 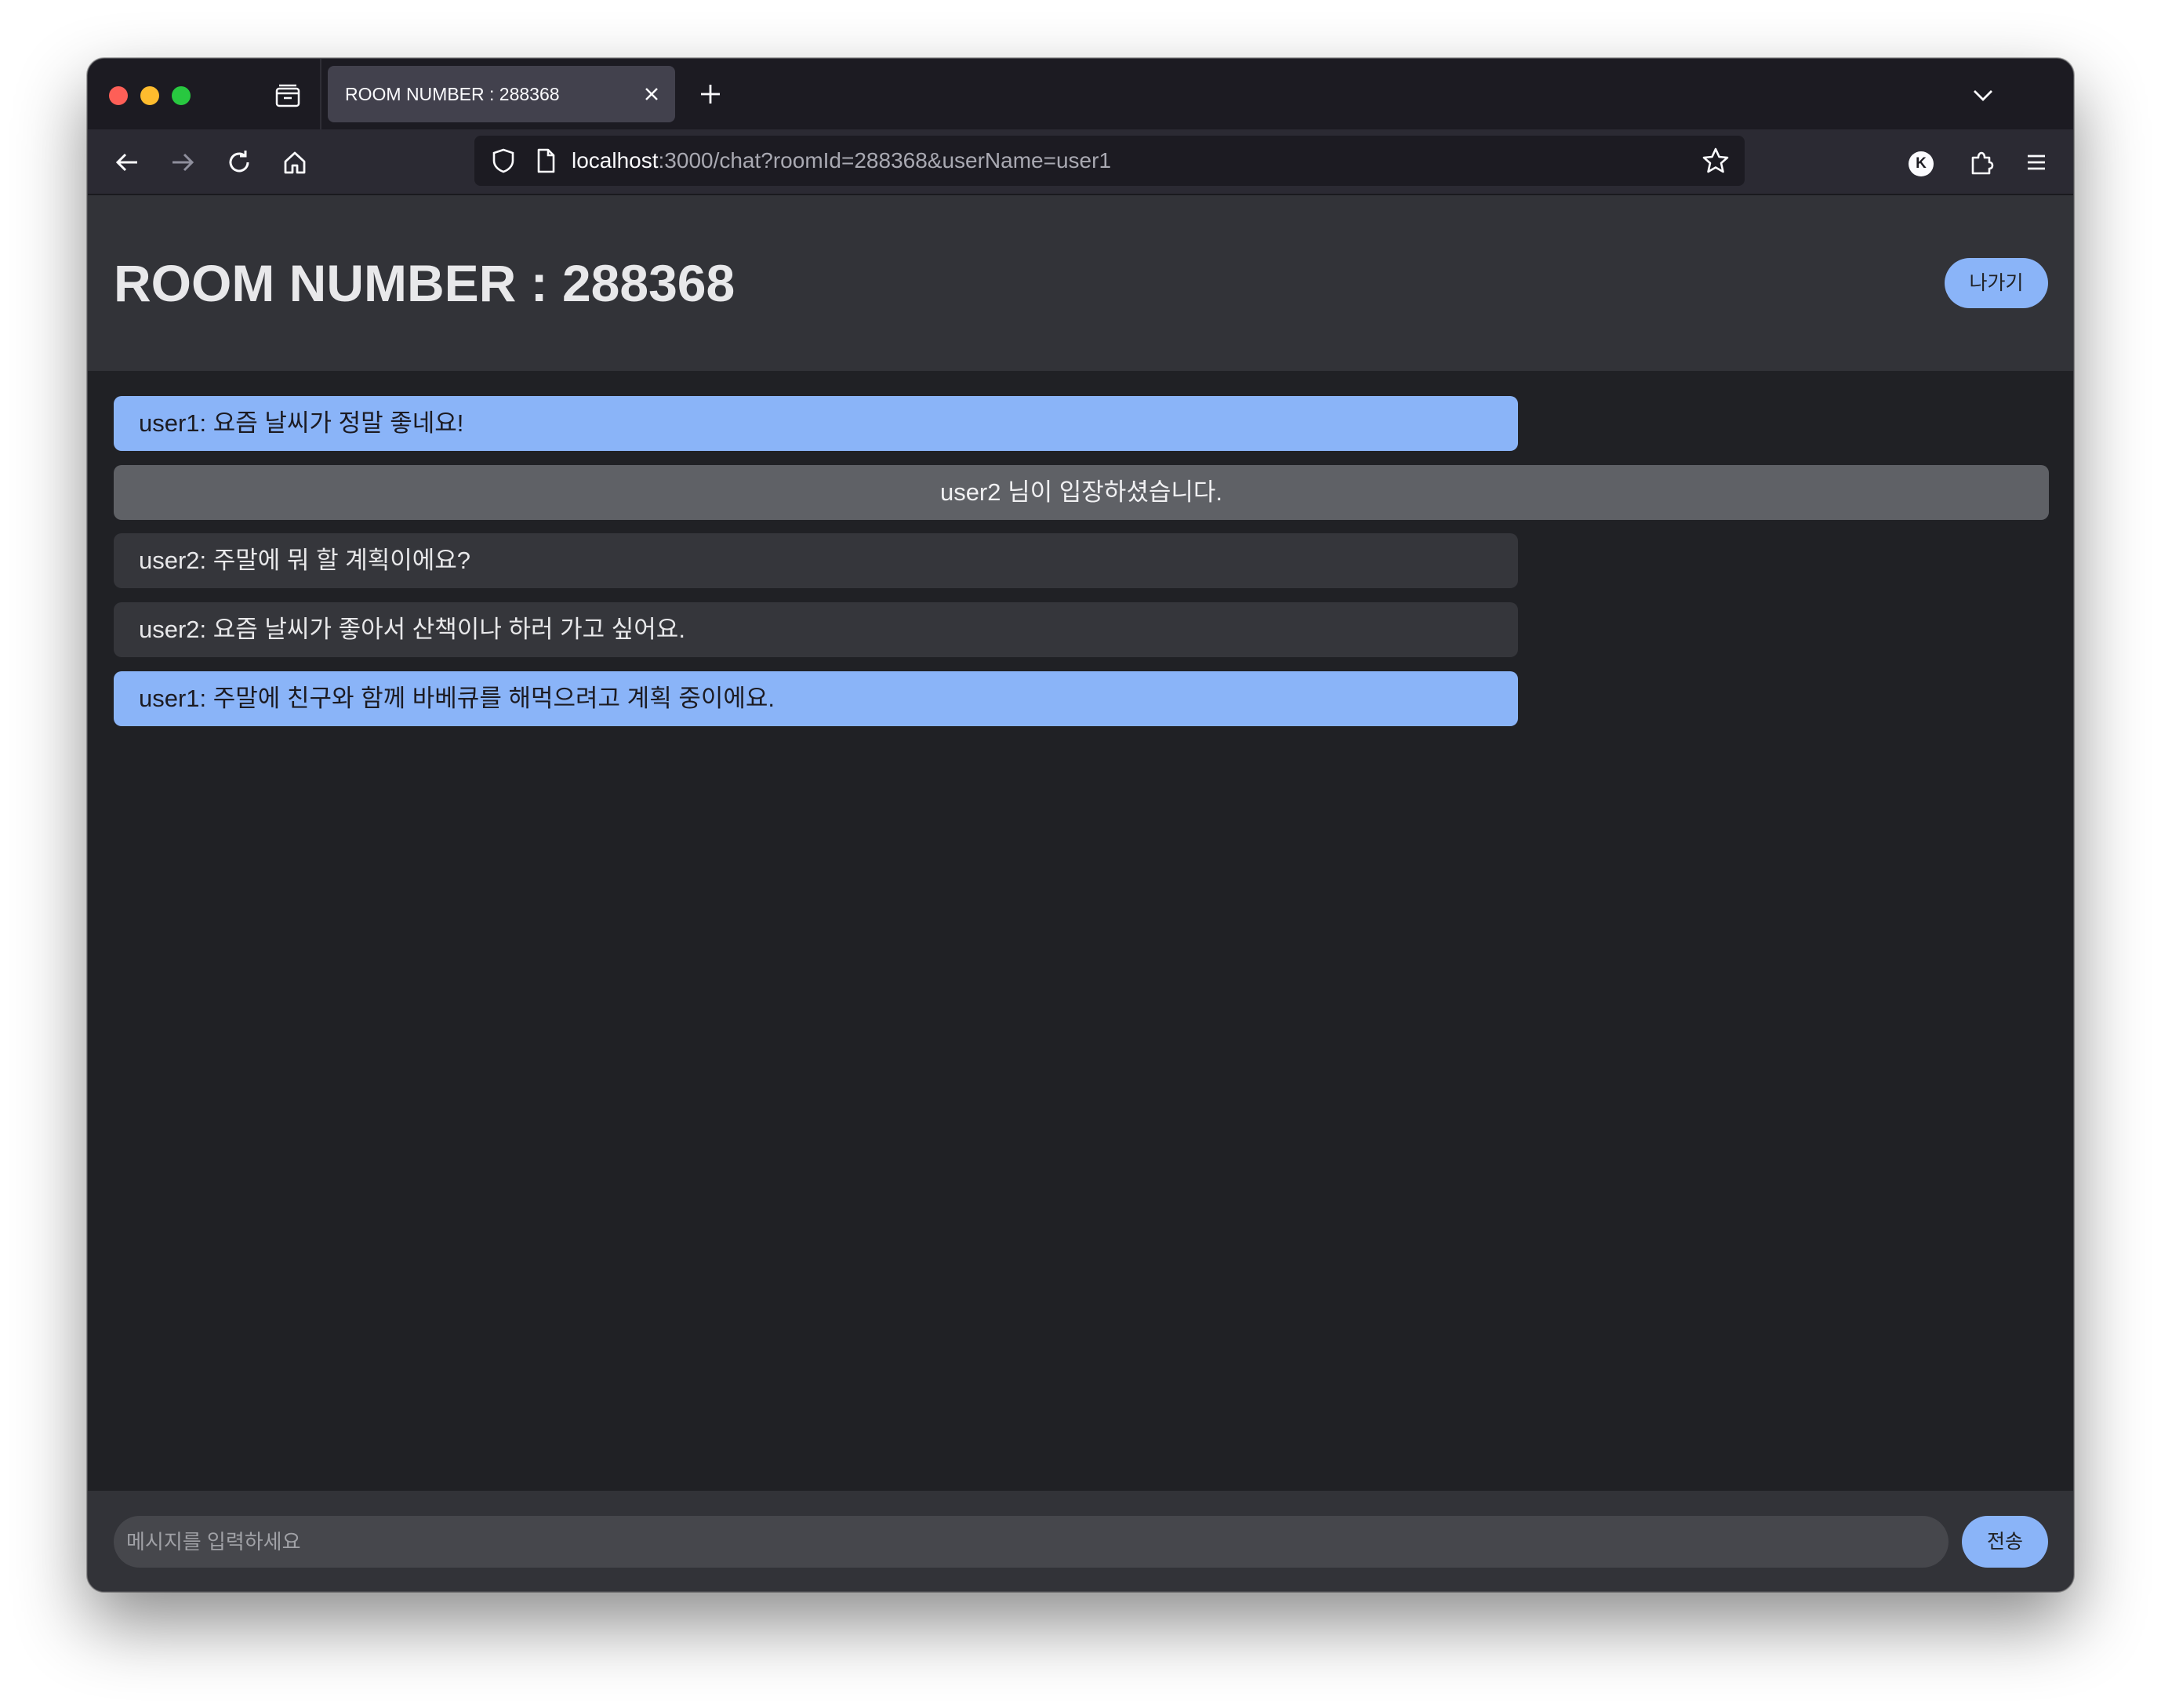 I want to click on chat-header: ROOM NUMBER : 288368 나가기, so click(x=1080, y=283).